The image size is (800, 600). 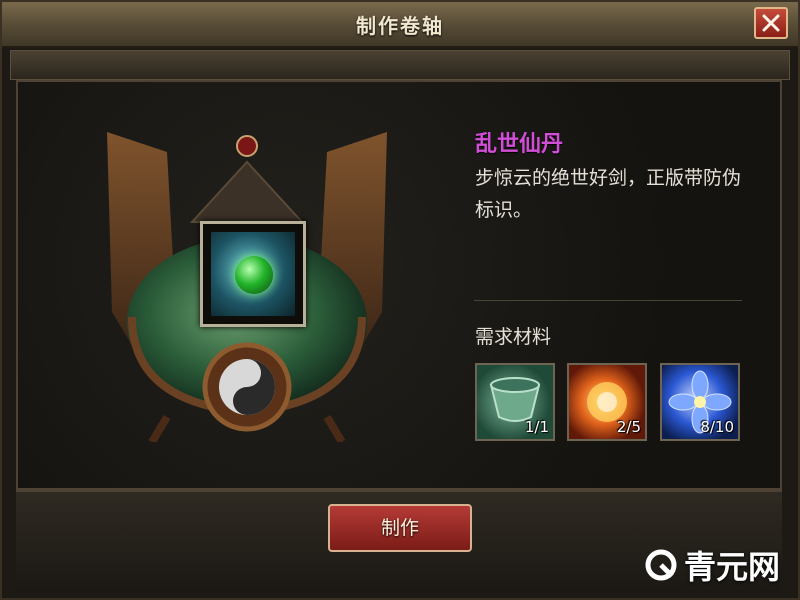 What do you see at coordinates (400, 65) in the screenshot?
I see `decorative-frame` at bounding box center [400, 65].